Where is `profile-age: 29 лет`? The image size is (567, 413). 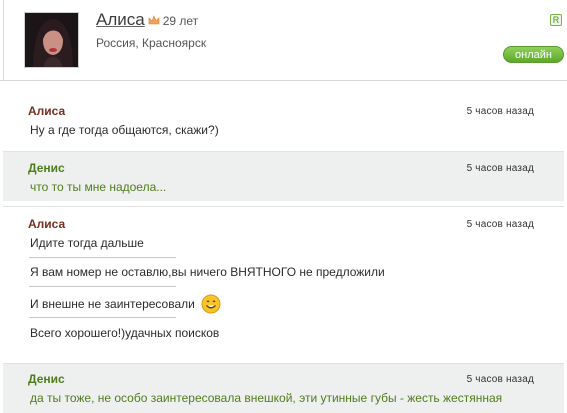 profile-age: 29 лет is located at coordinates (180, 21).